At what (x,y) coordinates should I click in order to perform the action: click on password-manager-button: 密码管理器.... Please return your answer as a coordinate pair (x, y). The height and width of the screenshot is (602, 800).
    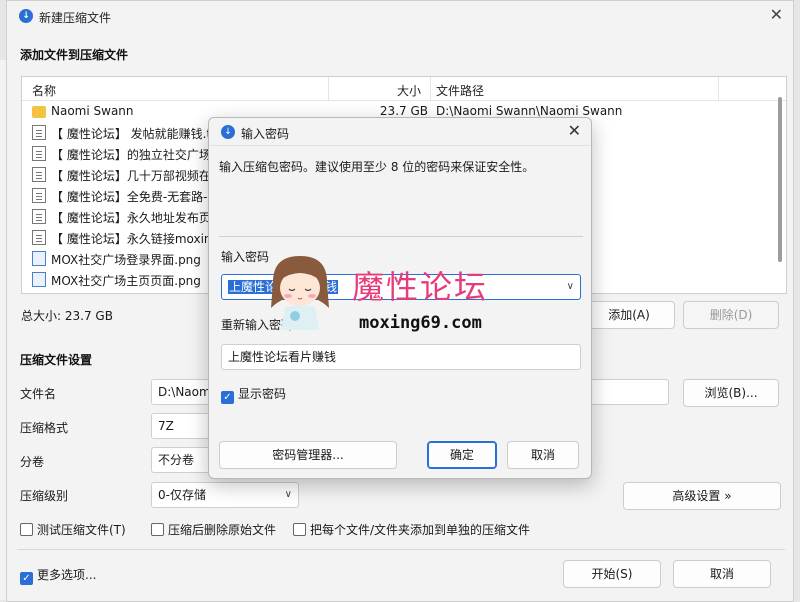
    Looking at the image, I should click on (308, 455).